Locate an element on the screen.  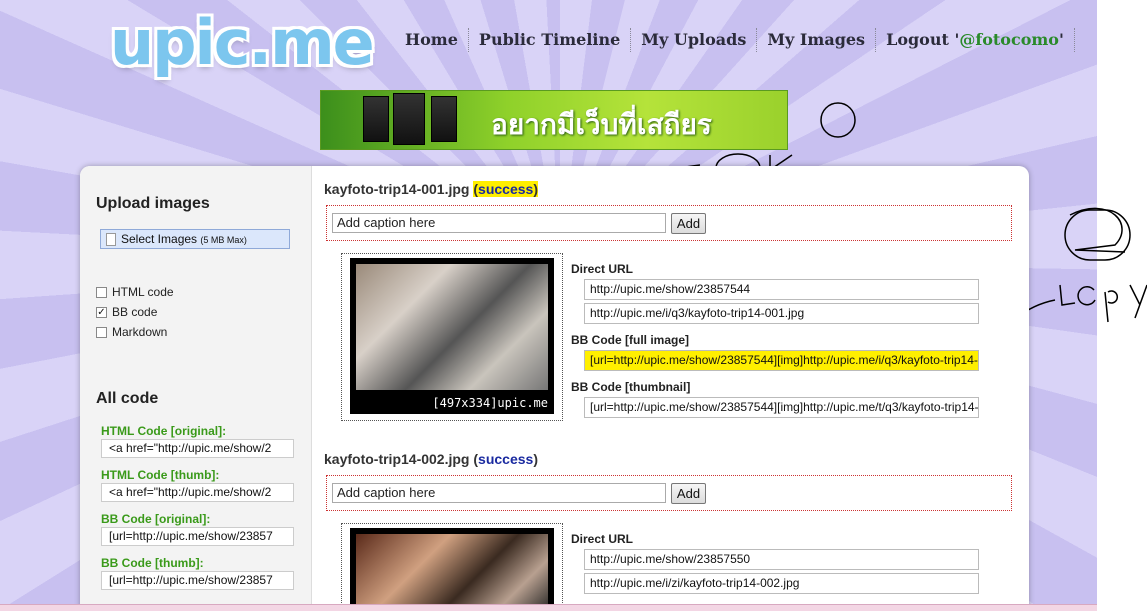
upload-filename: kayfoto-trip14-002.jpg (success) is located at coordinates (431, 459).